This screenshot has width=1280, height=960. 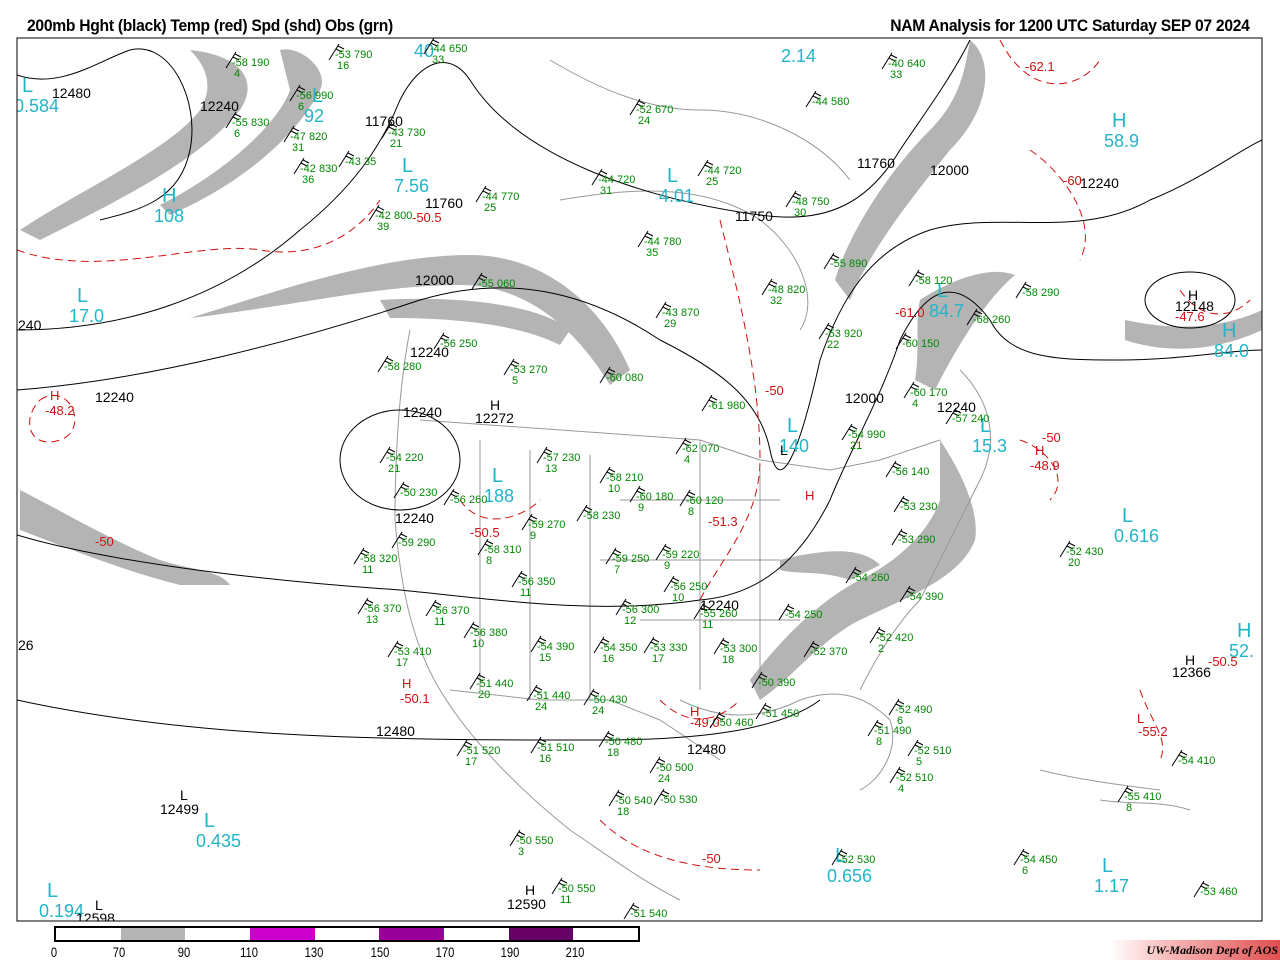 I want to click on station-obs-value: -54 250, so click(x=803, y=615).